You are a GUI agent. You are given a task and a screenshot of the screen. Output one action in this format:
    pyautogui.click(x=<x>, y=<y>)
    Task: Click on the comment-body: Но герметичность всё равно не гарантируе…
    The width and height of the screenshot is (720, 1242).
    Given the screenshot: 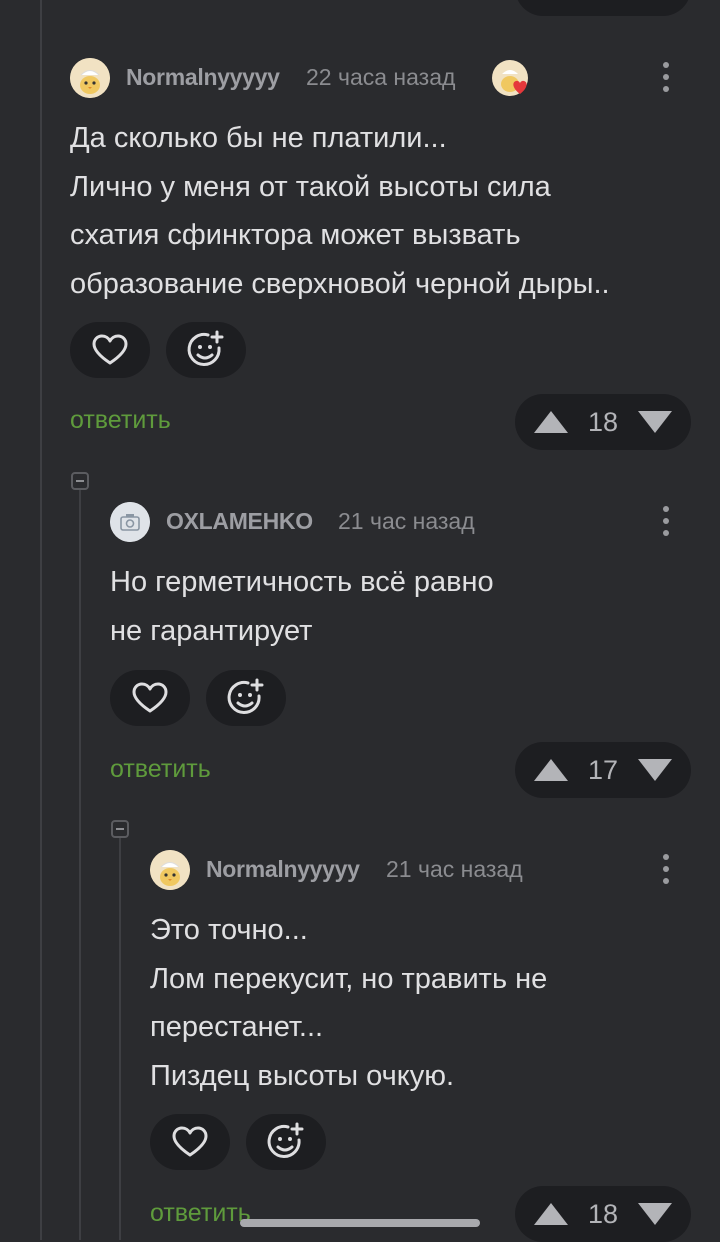 What is the action you would take?
    pyautogui.click(x=302, y=606)
    